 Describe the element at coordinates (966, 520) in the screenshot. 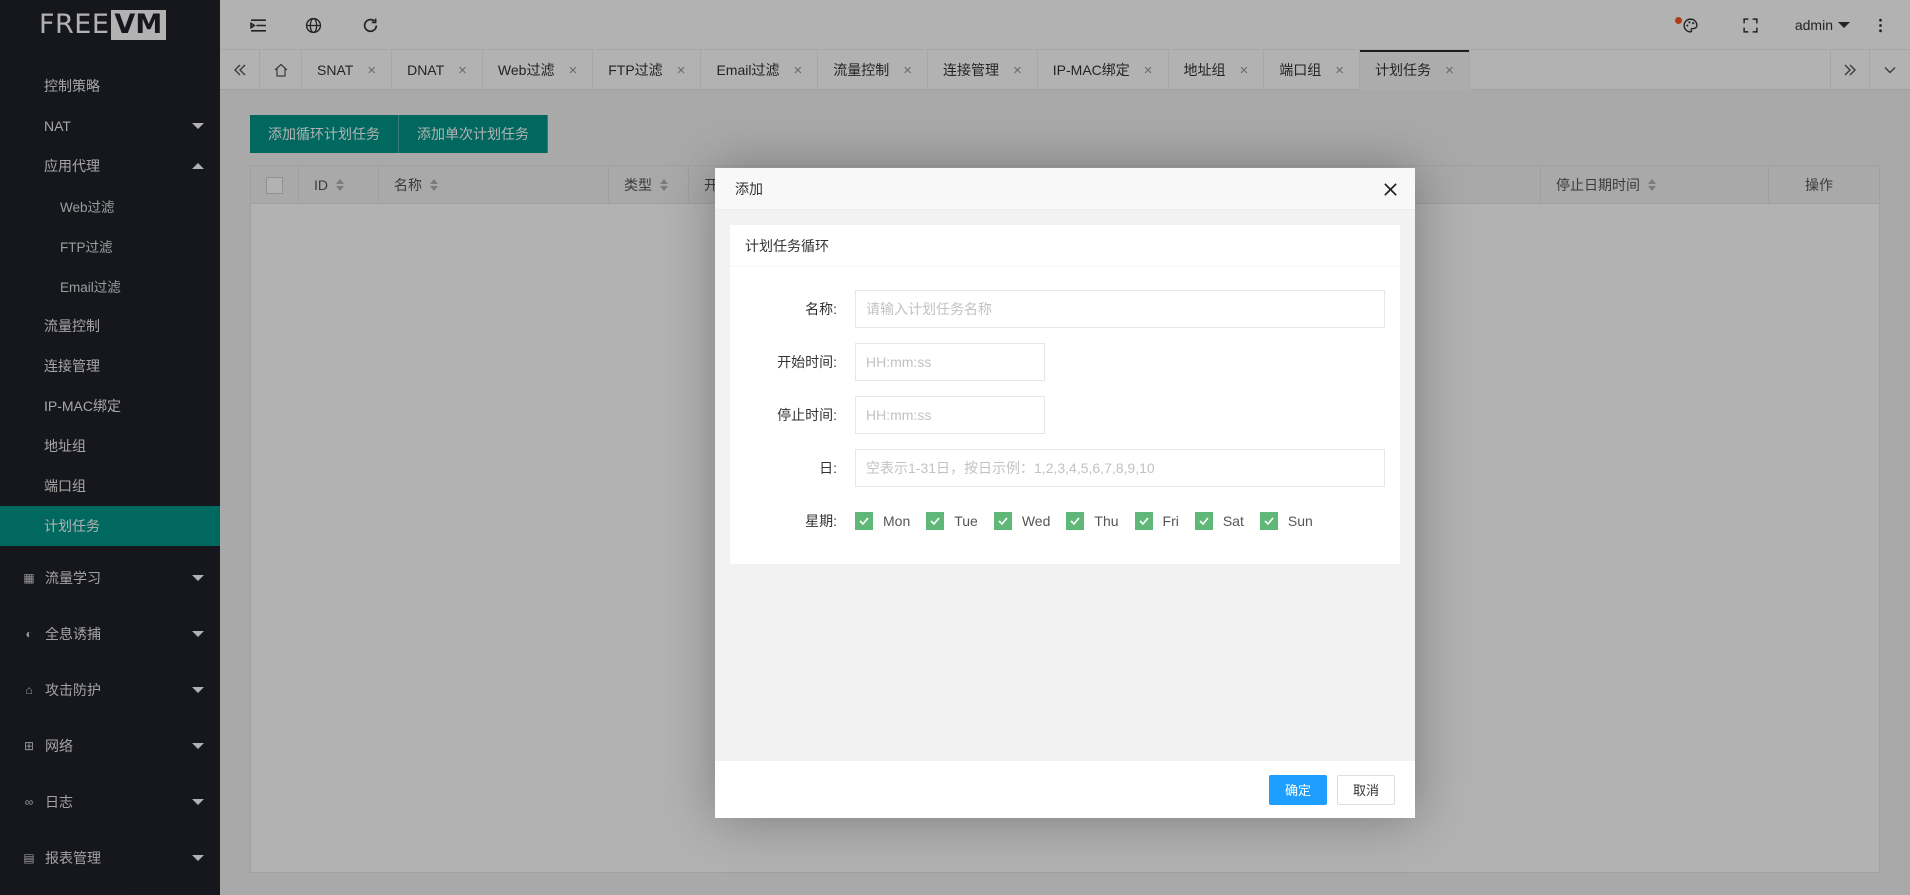

I see `weekday-label-text: Tue` at that location.